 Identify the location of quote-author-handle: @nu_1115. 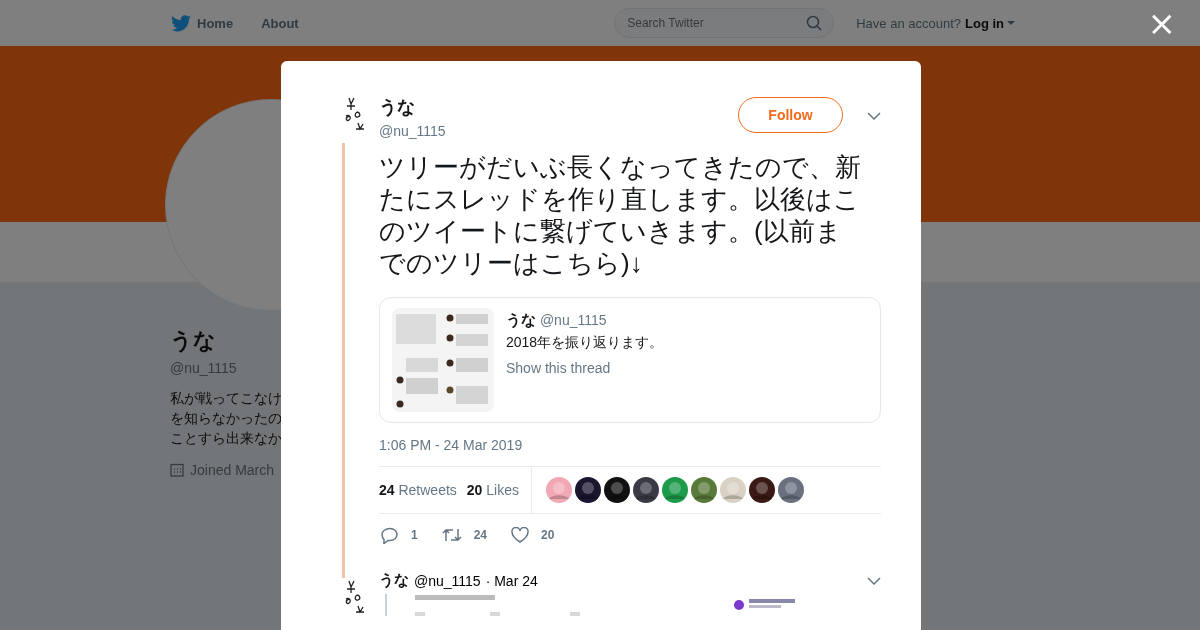
(573, 320).